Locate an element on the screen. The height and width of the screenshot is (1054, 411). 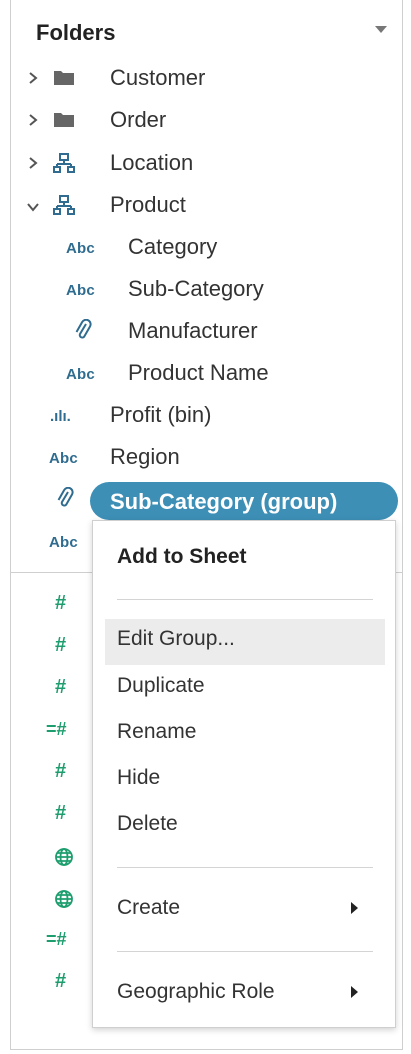
tree-item-sub-category: Sub-Category is located at coordinates (196, 289).